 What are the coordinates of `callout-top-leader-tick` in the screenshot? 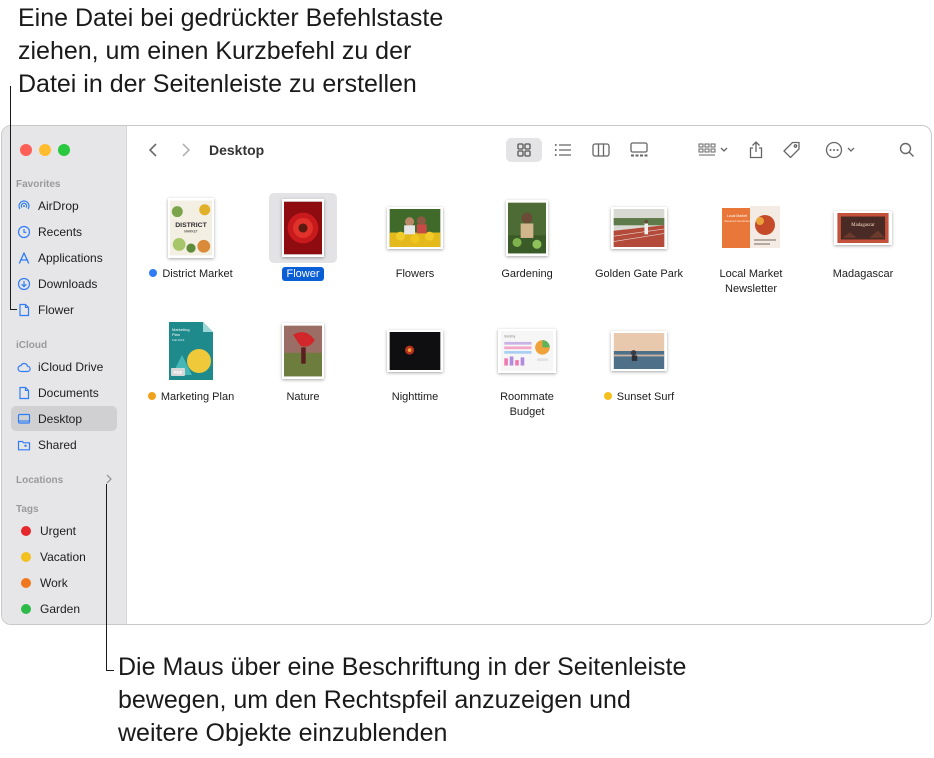 It's located at (13, 309).